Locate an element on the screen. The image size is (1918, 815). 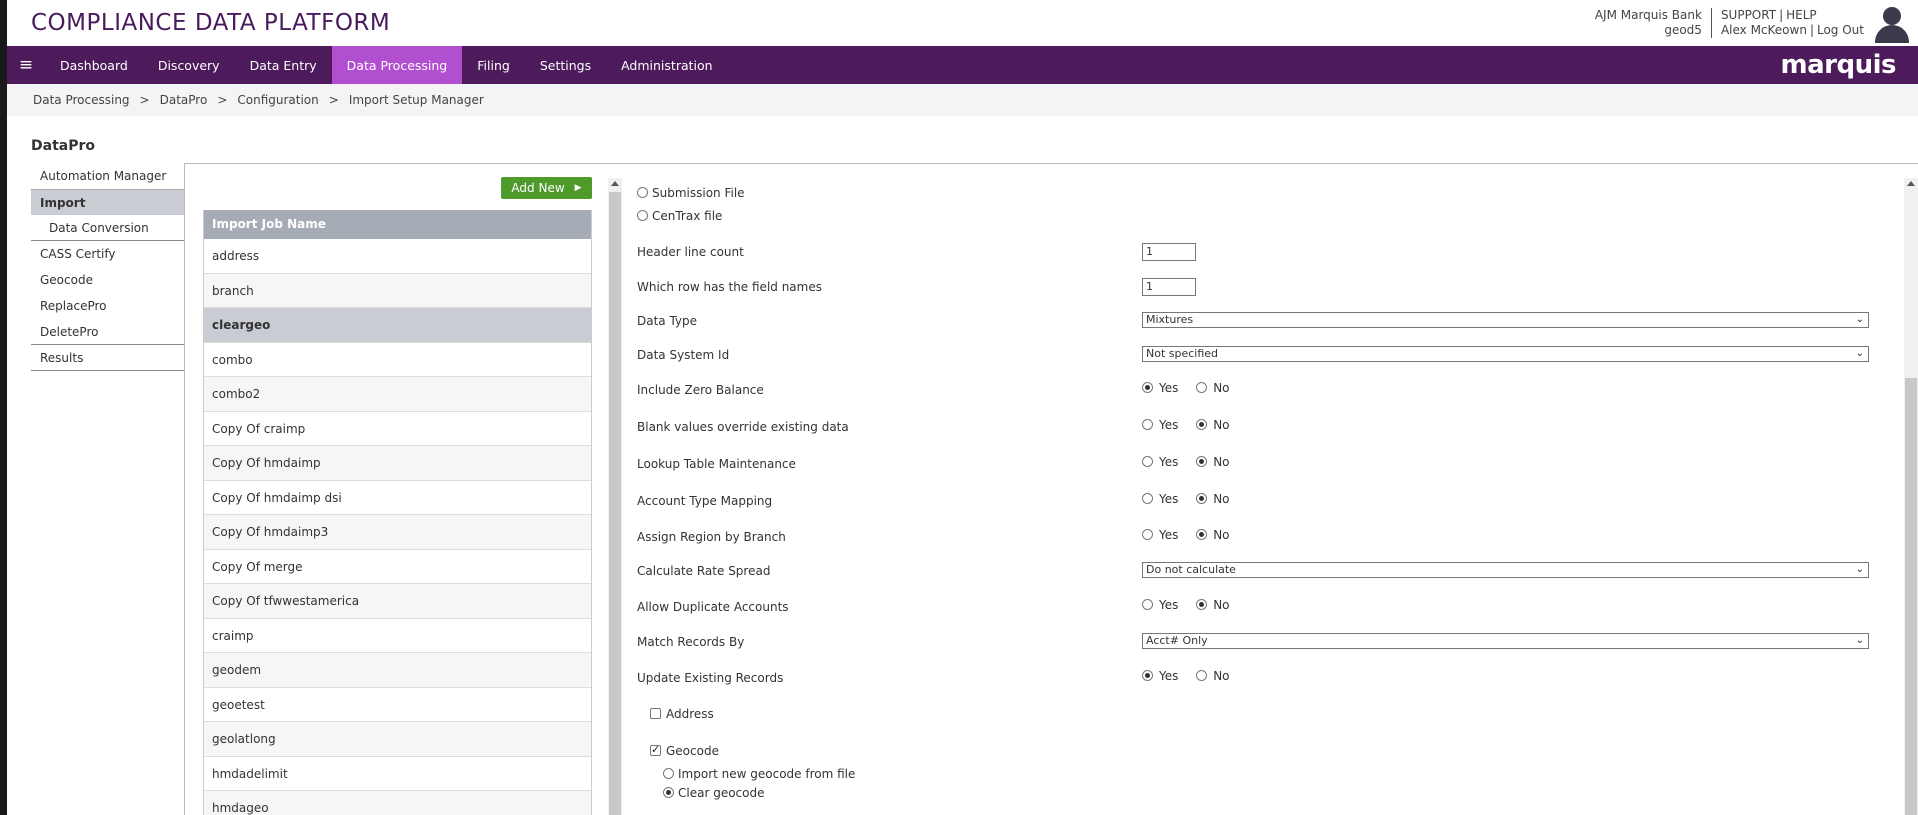
job-row-address: address is located at coordinates (397, 256).